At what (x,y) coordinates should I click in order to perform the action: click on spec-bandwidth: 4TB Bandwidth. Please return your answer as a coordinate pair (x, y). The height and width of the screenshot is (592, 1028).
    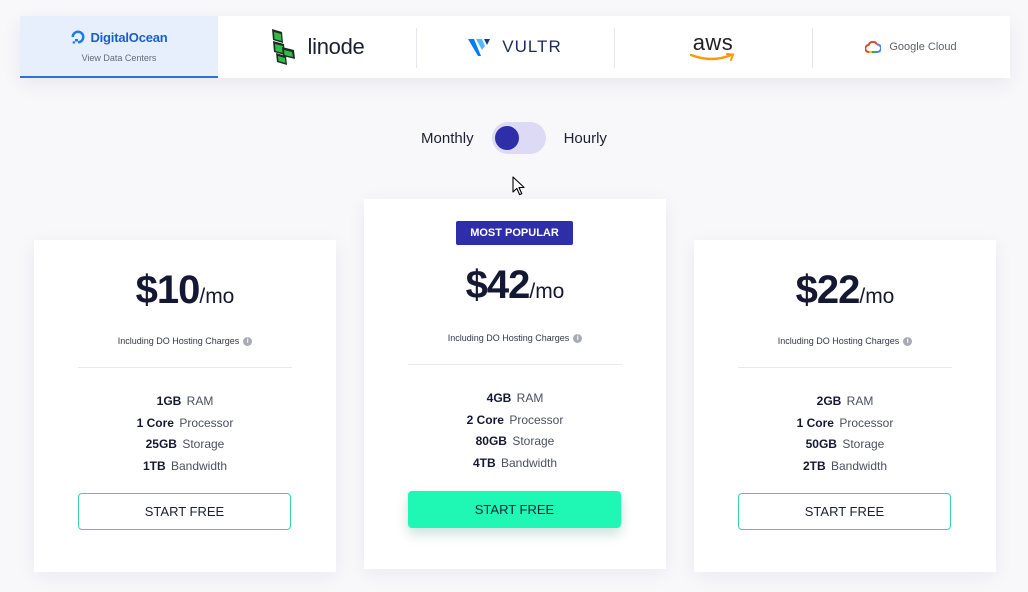
    Looking at the image, I should click on (515, 464).